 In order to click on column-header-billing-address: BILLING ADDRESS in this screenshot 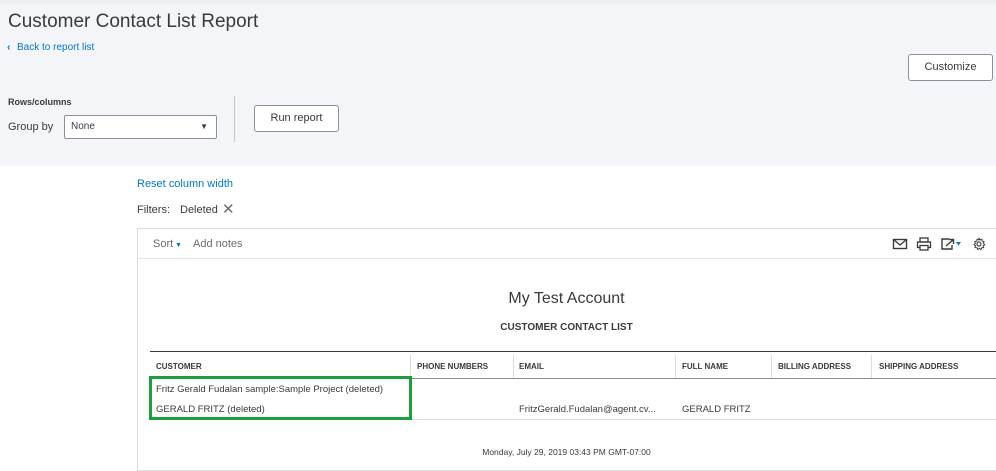, I will do `click(814, 366)`.